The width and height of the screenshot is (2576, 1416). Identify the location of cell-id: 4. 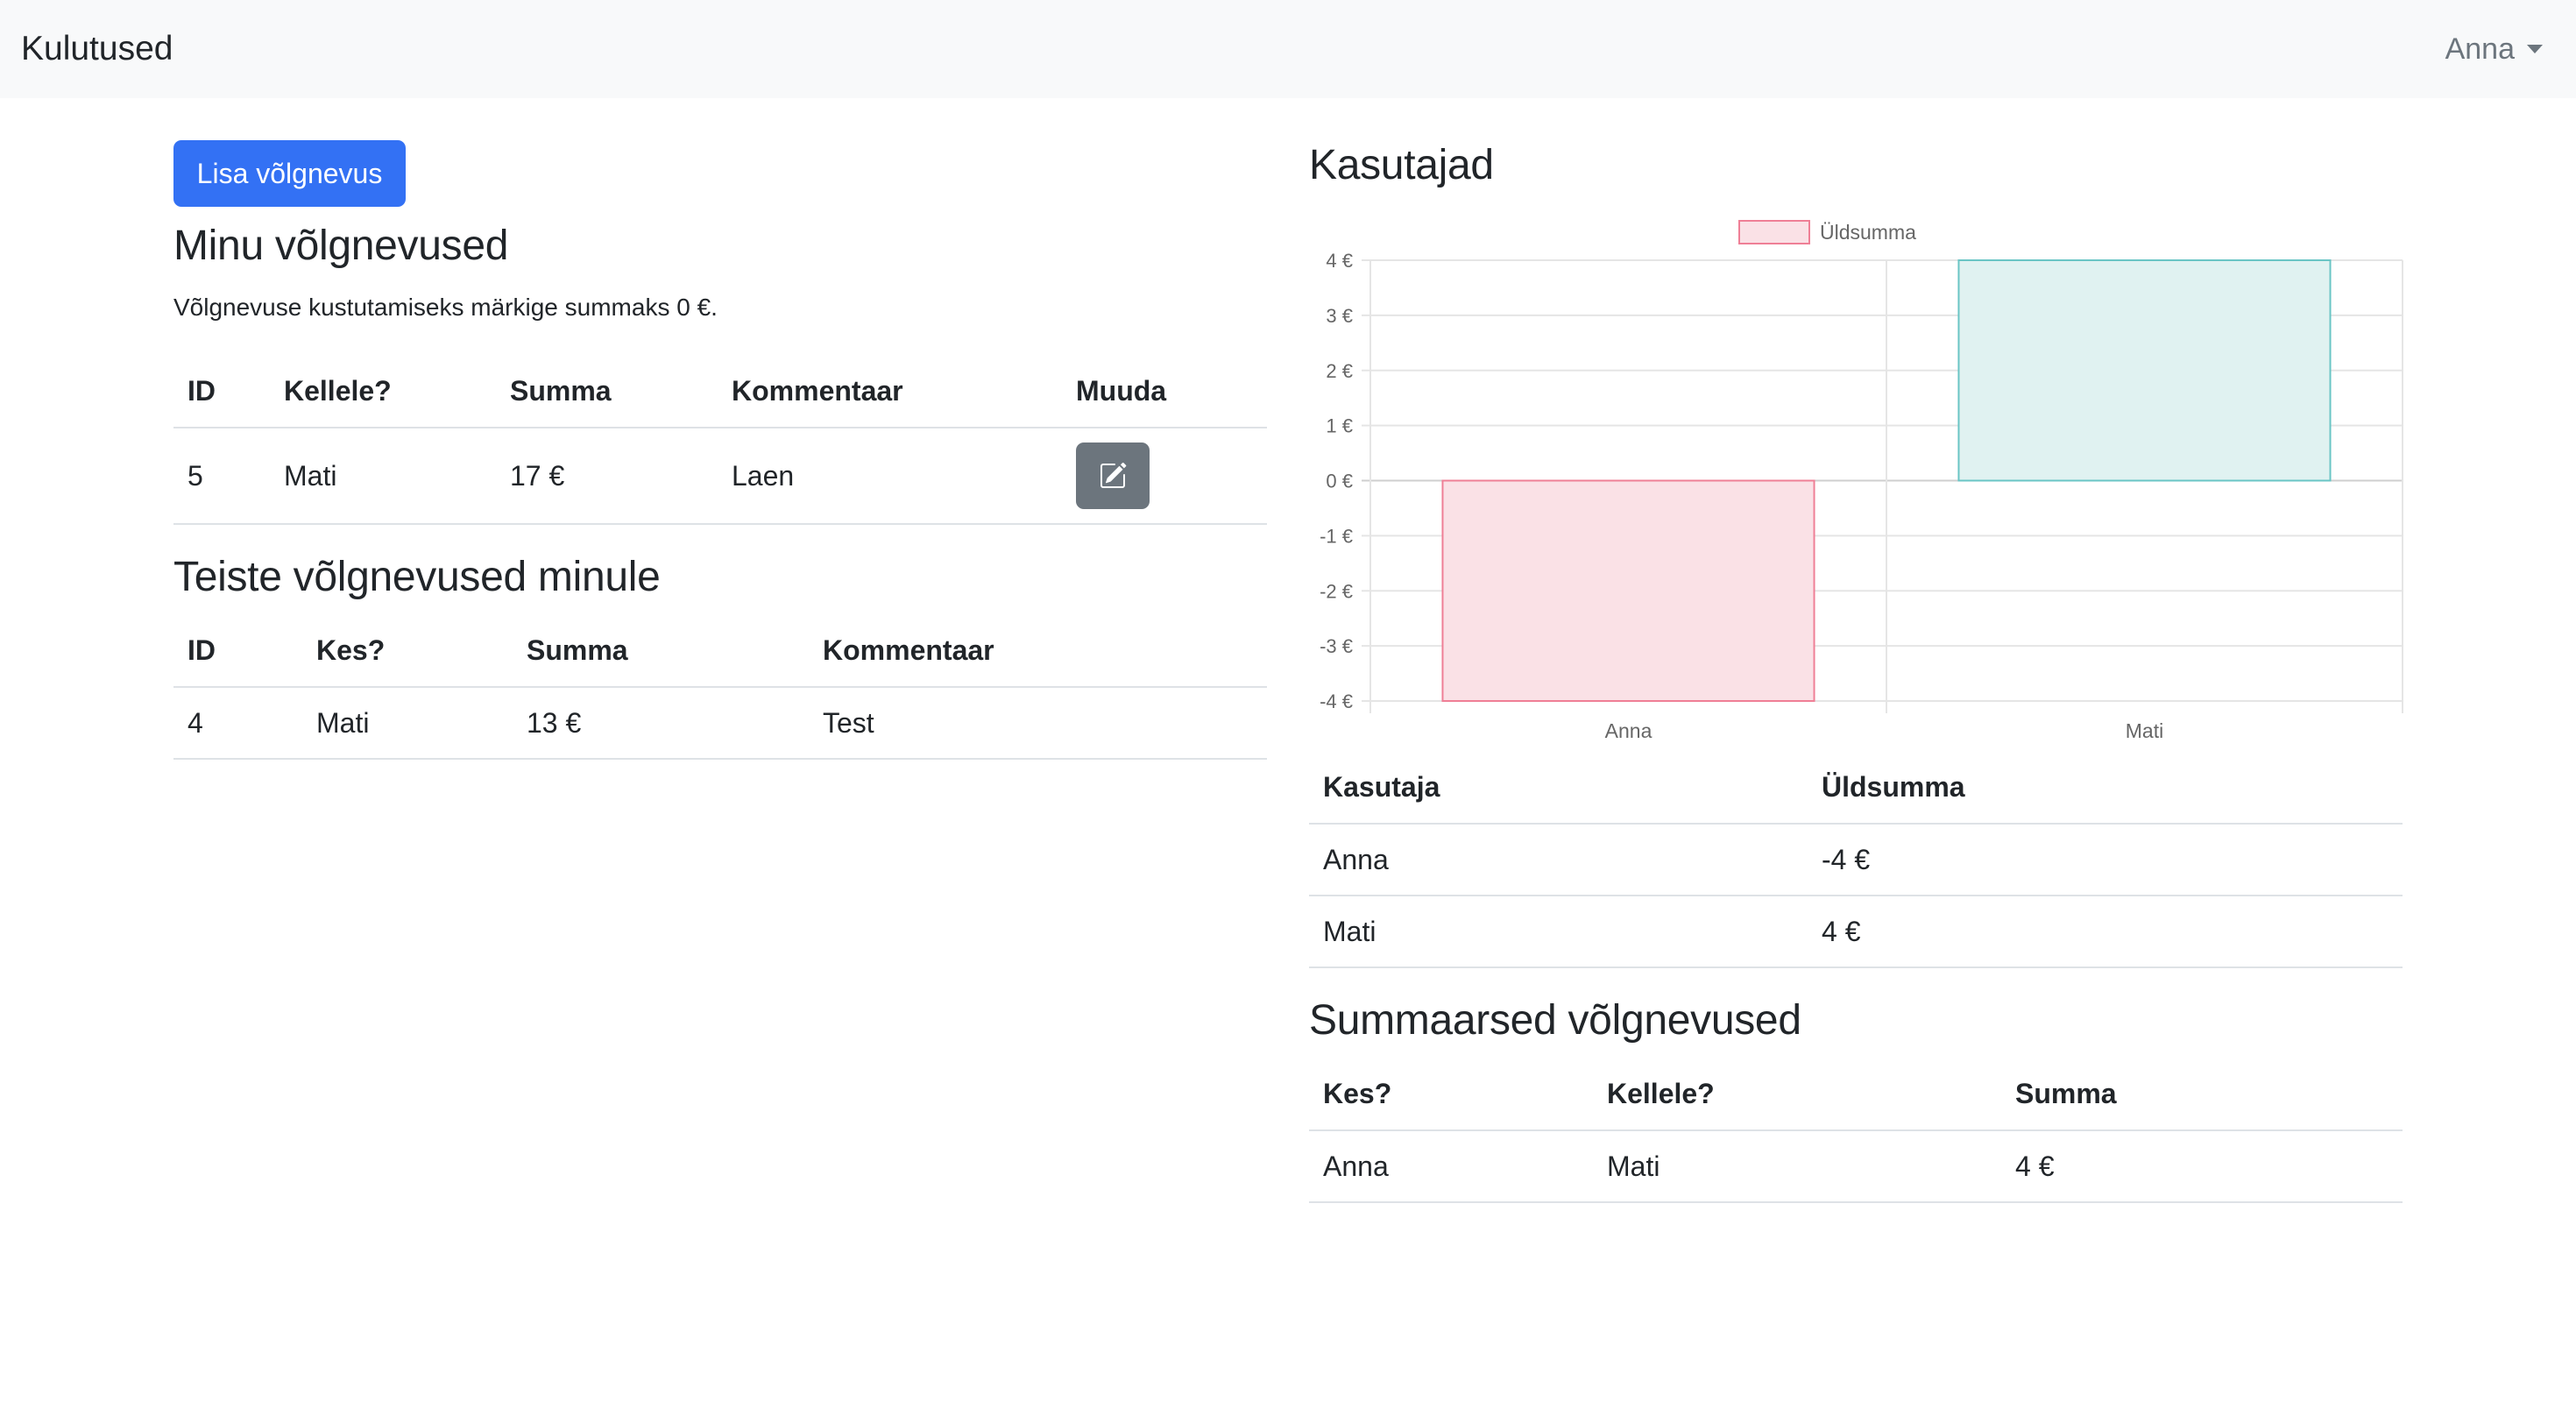
(237, 723).